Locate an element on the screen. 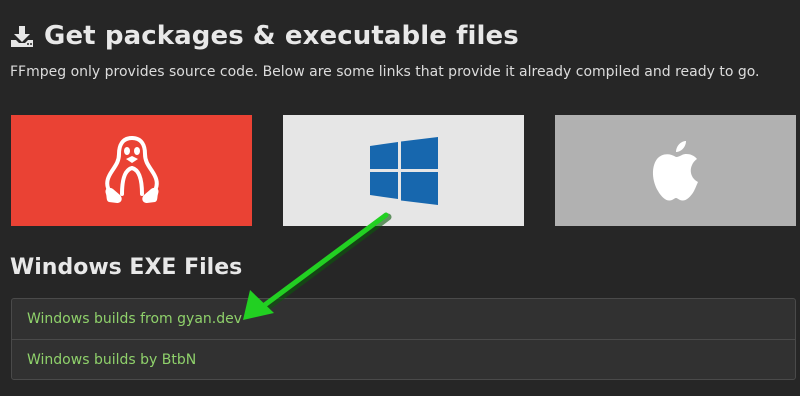 This screenshot has width=800, height=396. download-icon is located at coordinates (22, 36).